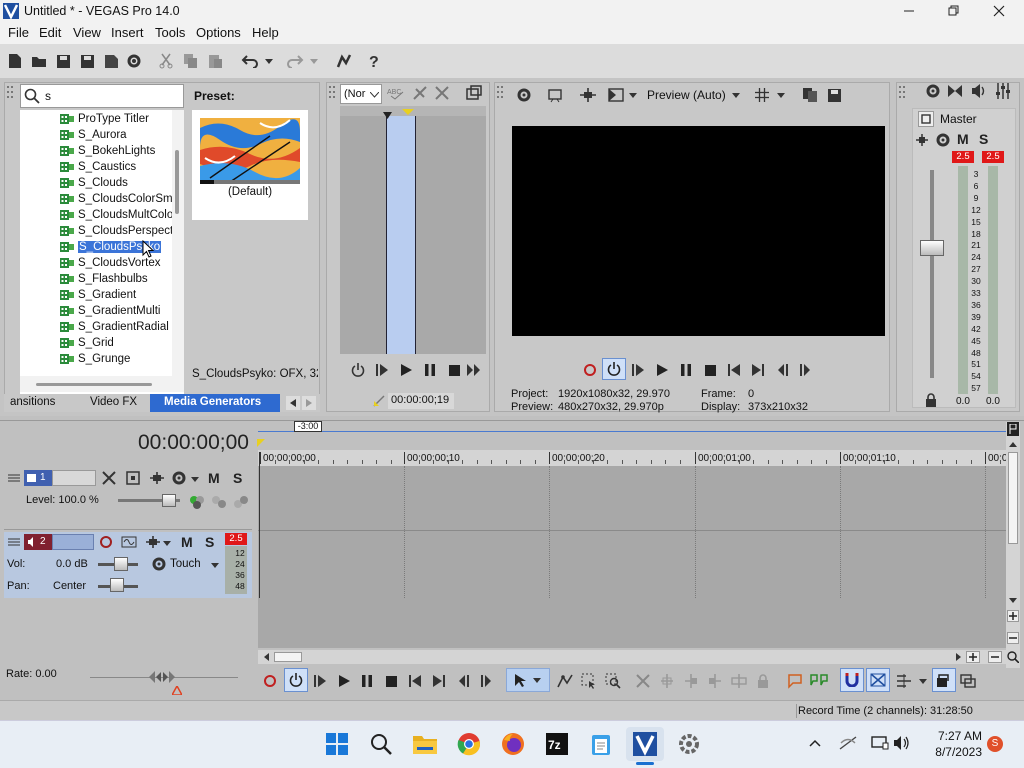 The width and height of the screenshot is (1024, 768). What do you see at coordinates (381, 744) in the screenshot?
I see `taskbar-search-icon` at bounding box center [381, 744].